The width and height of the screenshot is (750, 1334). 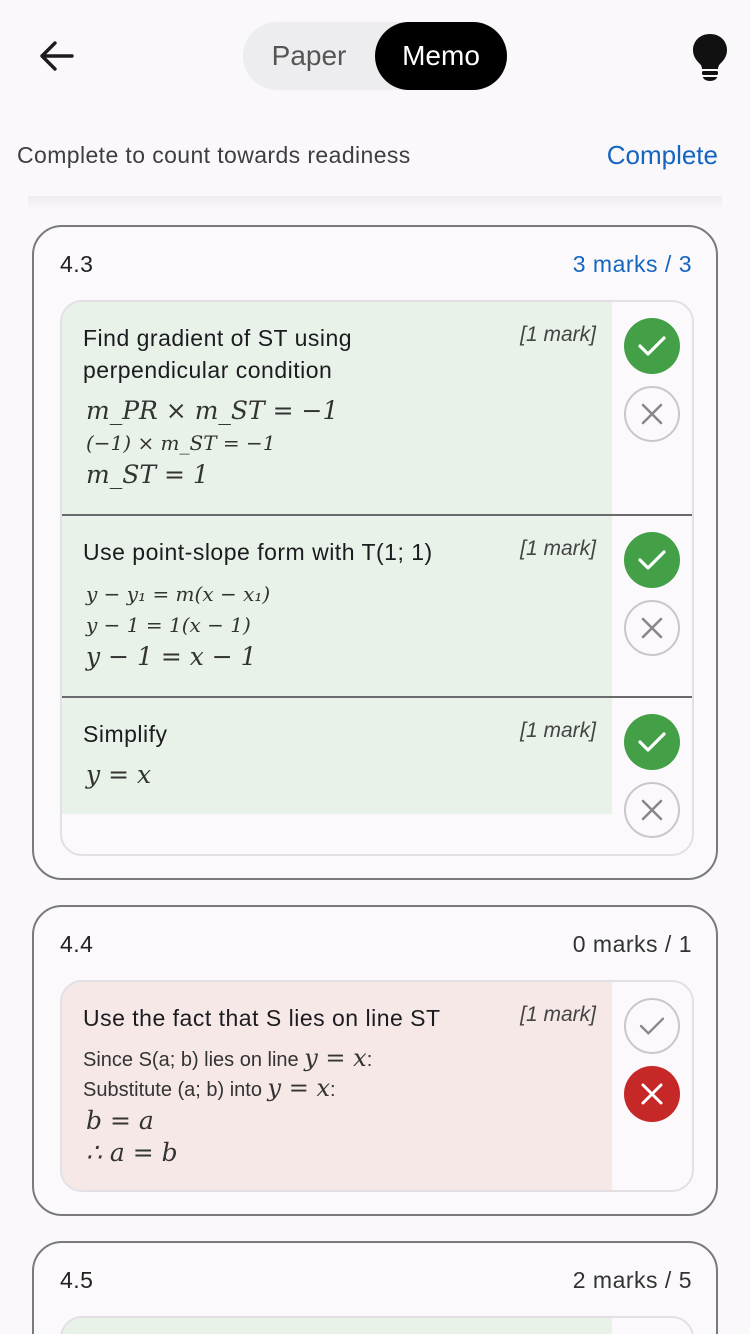 What do you see at coordinates (125, 734) in the screenshot?
I see `step-title: Simplify` at bounding box center [125, 734].